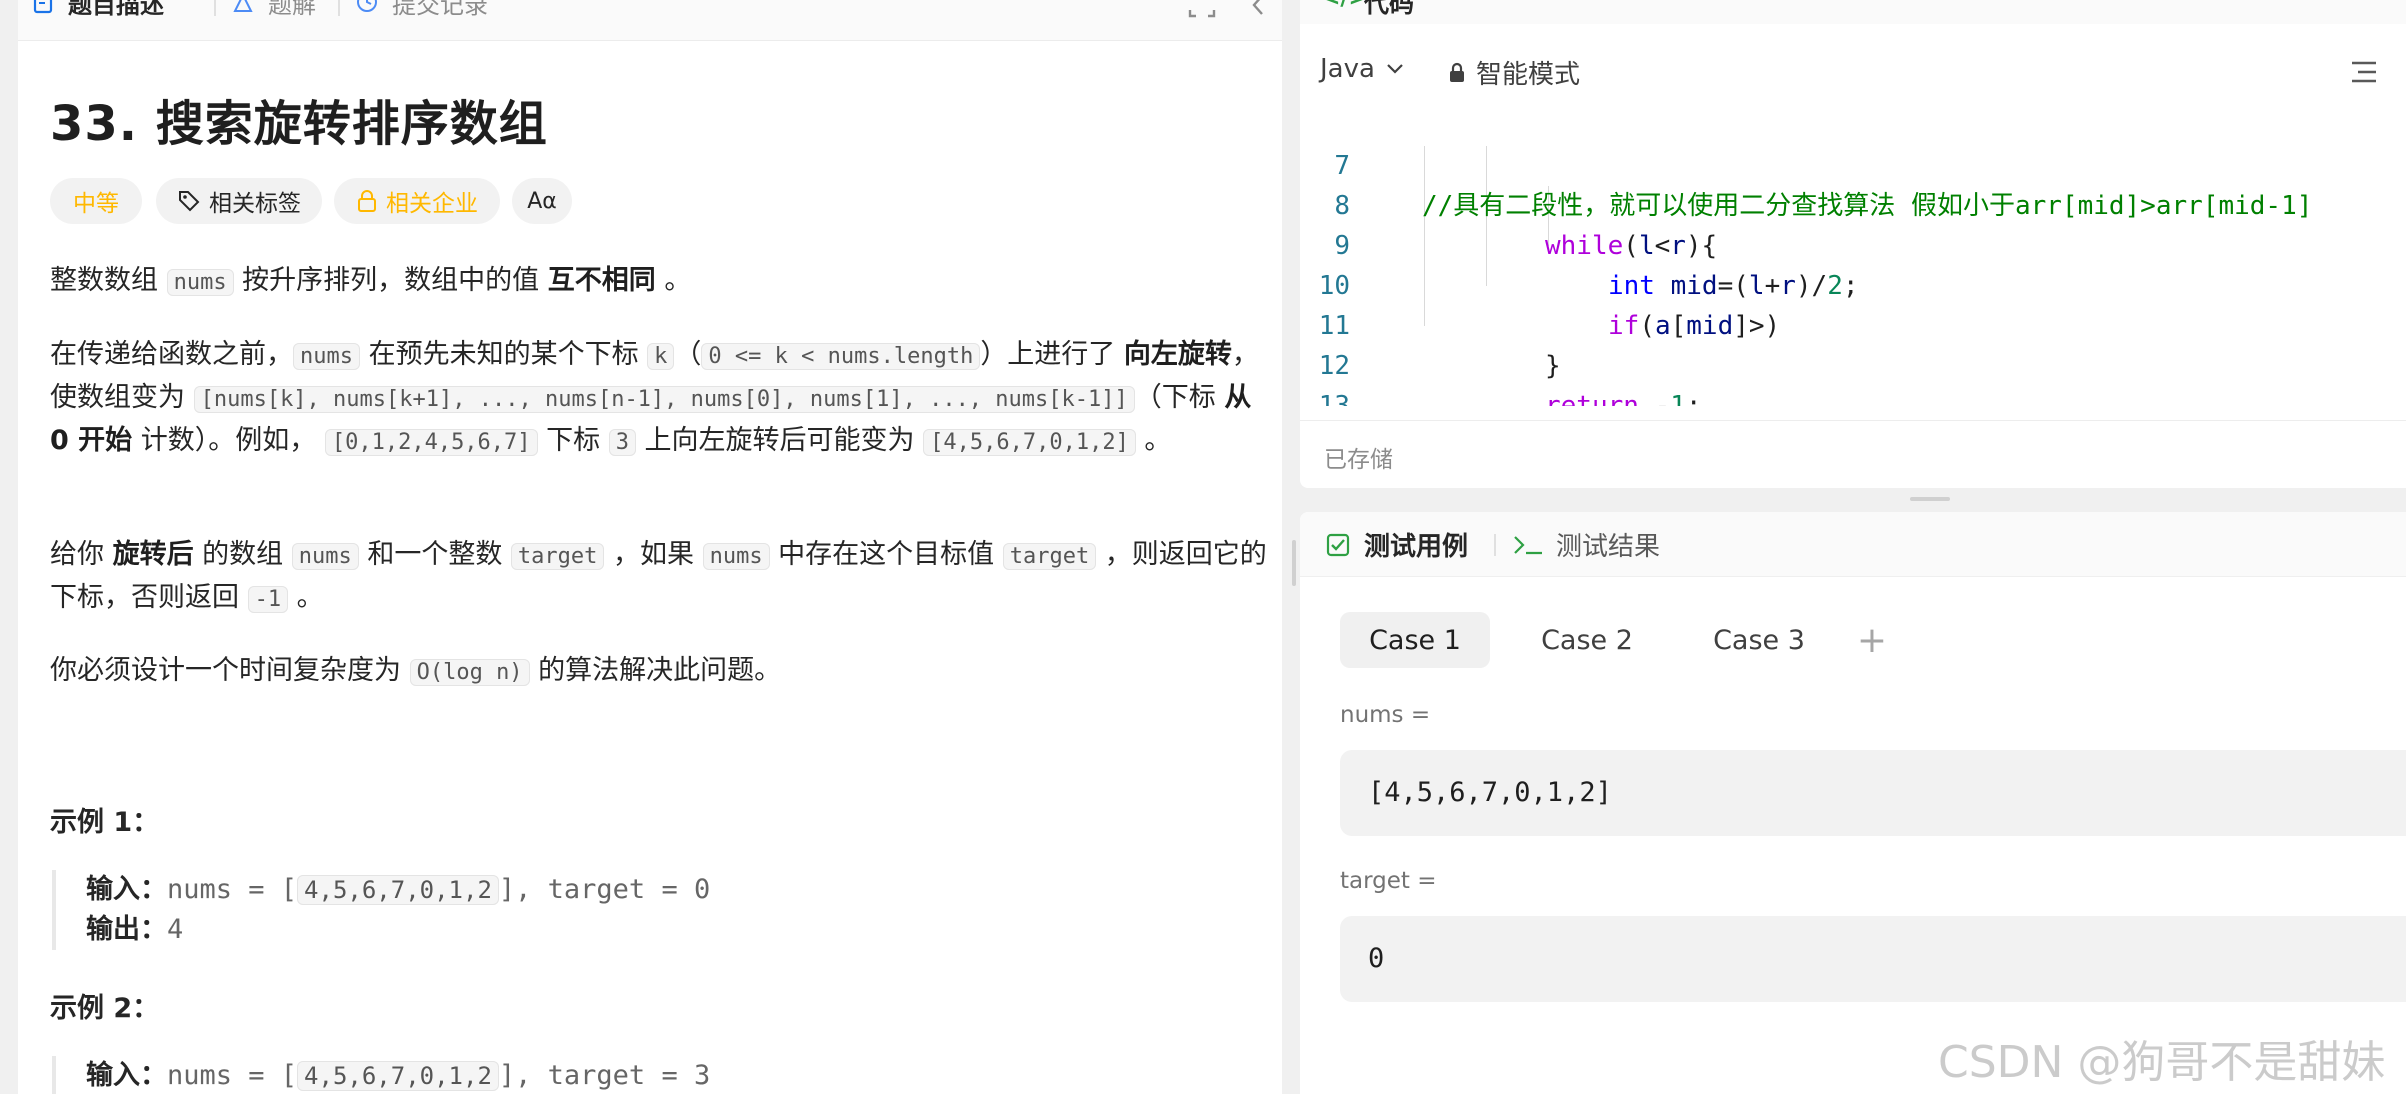  I want to click on text: 中存在这个目标值, so click(886, 554).